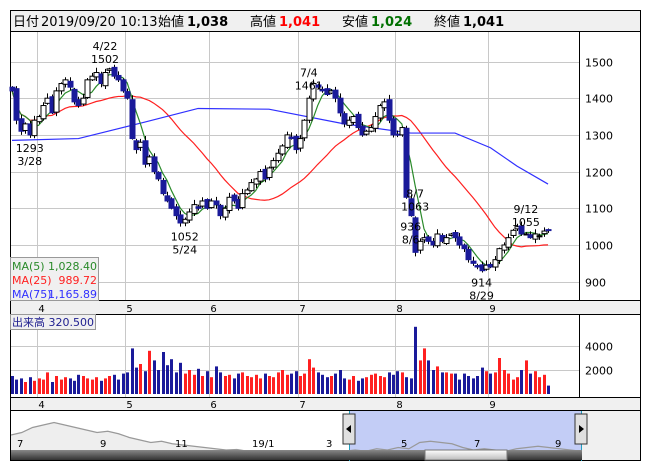 The image size is (652, 469). Describe the element at coordinates (355, 22) in the screenshot. I see `low-label: 安値` at that location.